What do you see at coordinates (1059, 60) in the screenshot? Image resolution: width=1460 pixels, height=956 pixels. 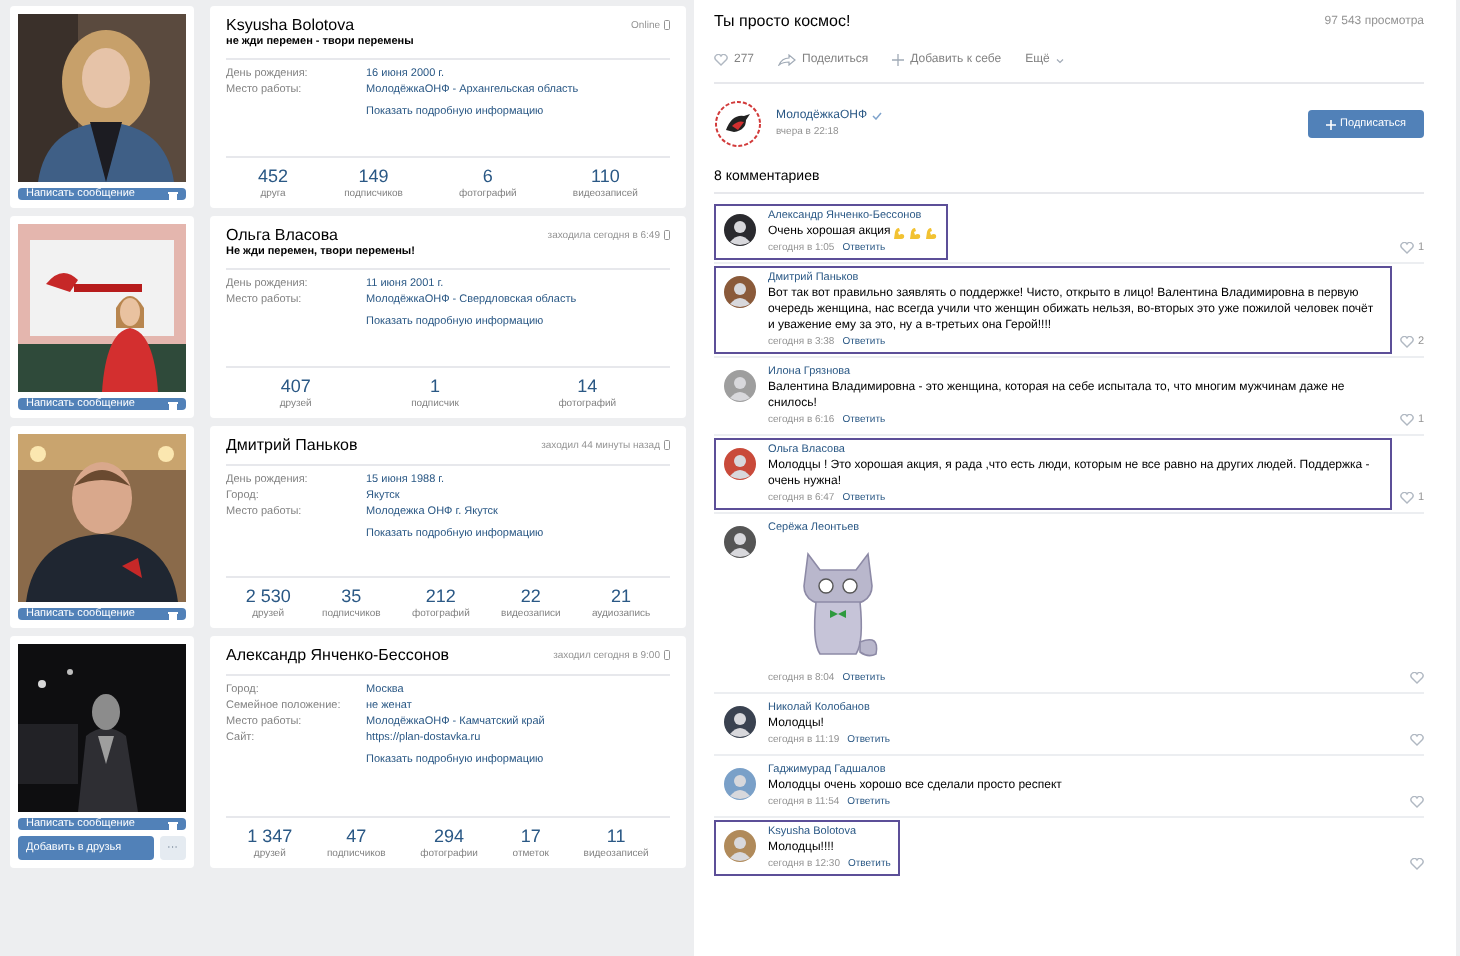 I see `caret-icon` at bounding box center [1059, 60].